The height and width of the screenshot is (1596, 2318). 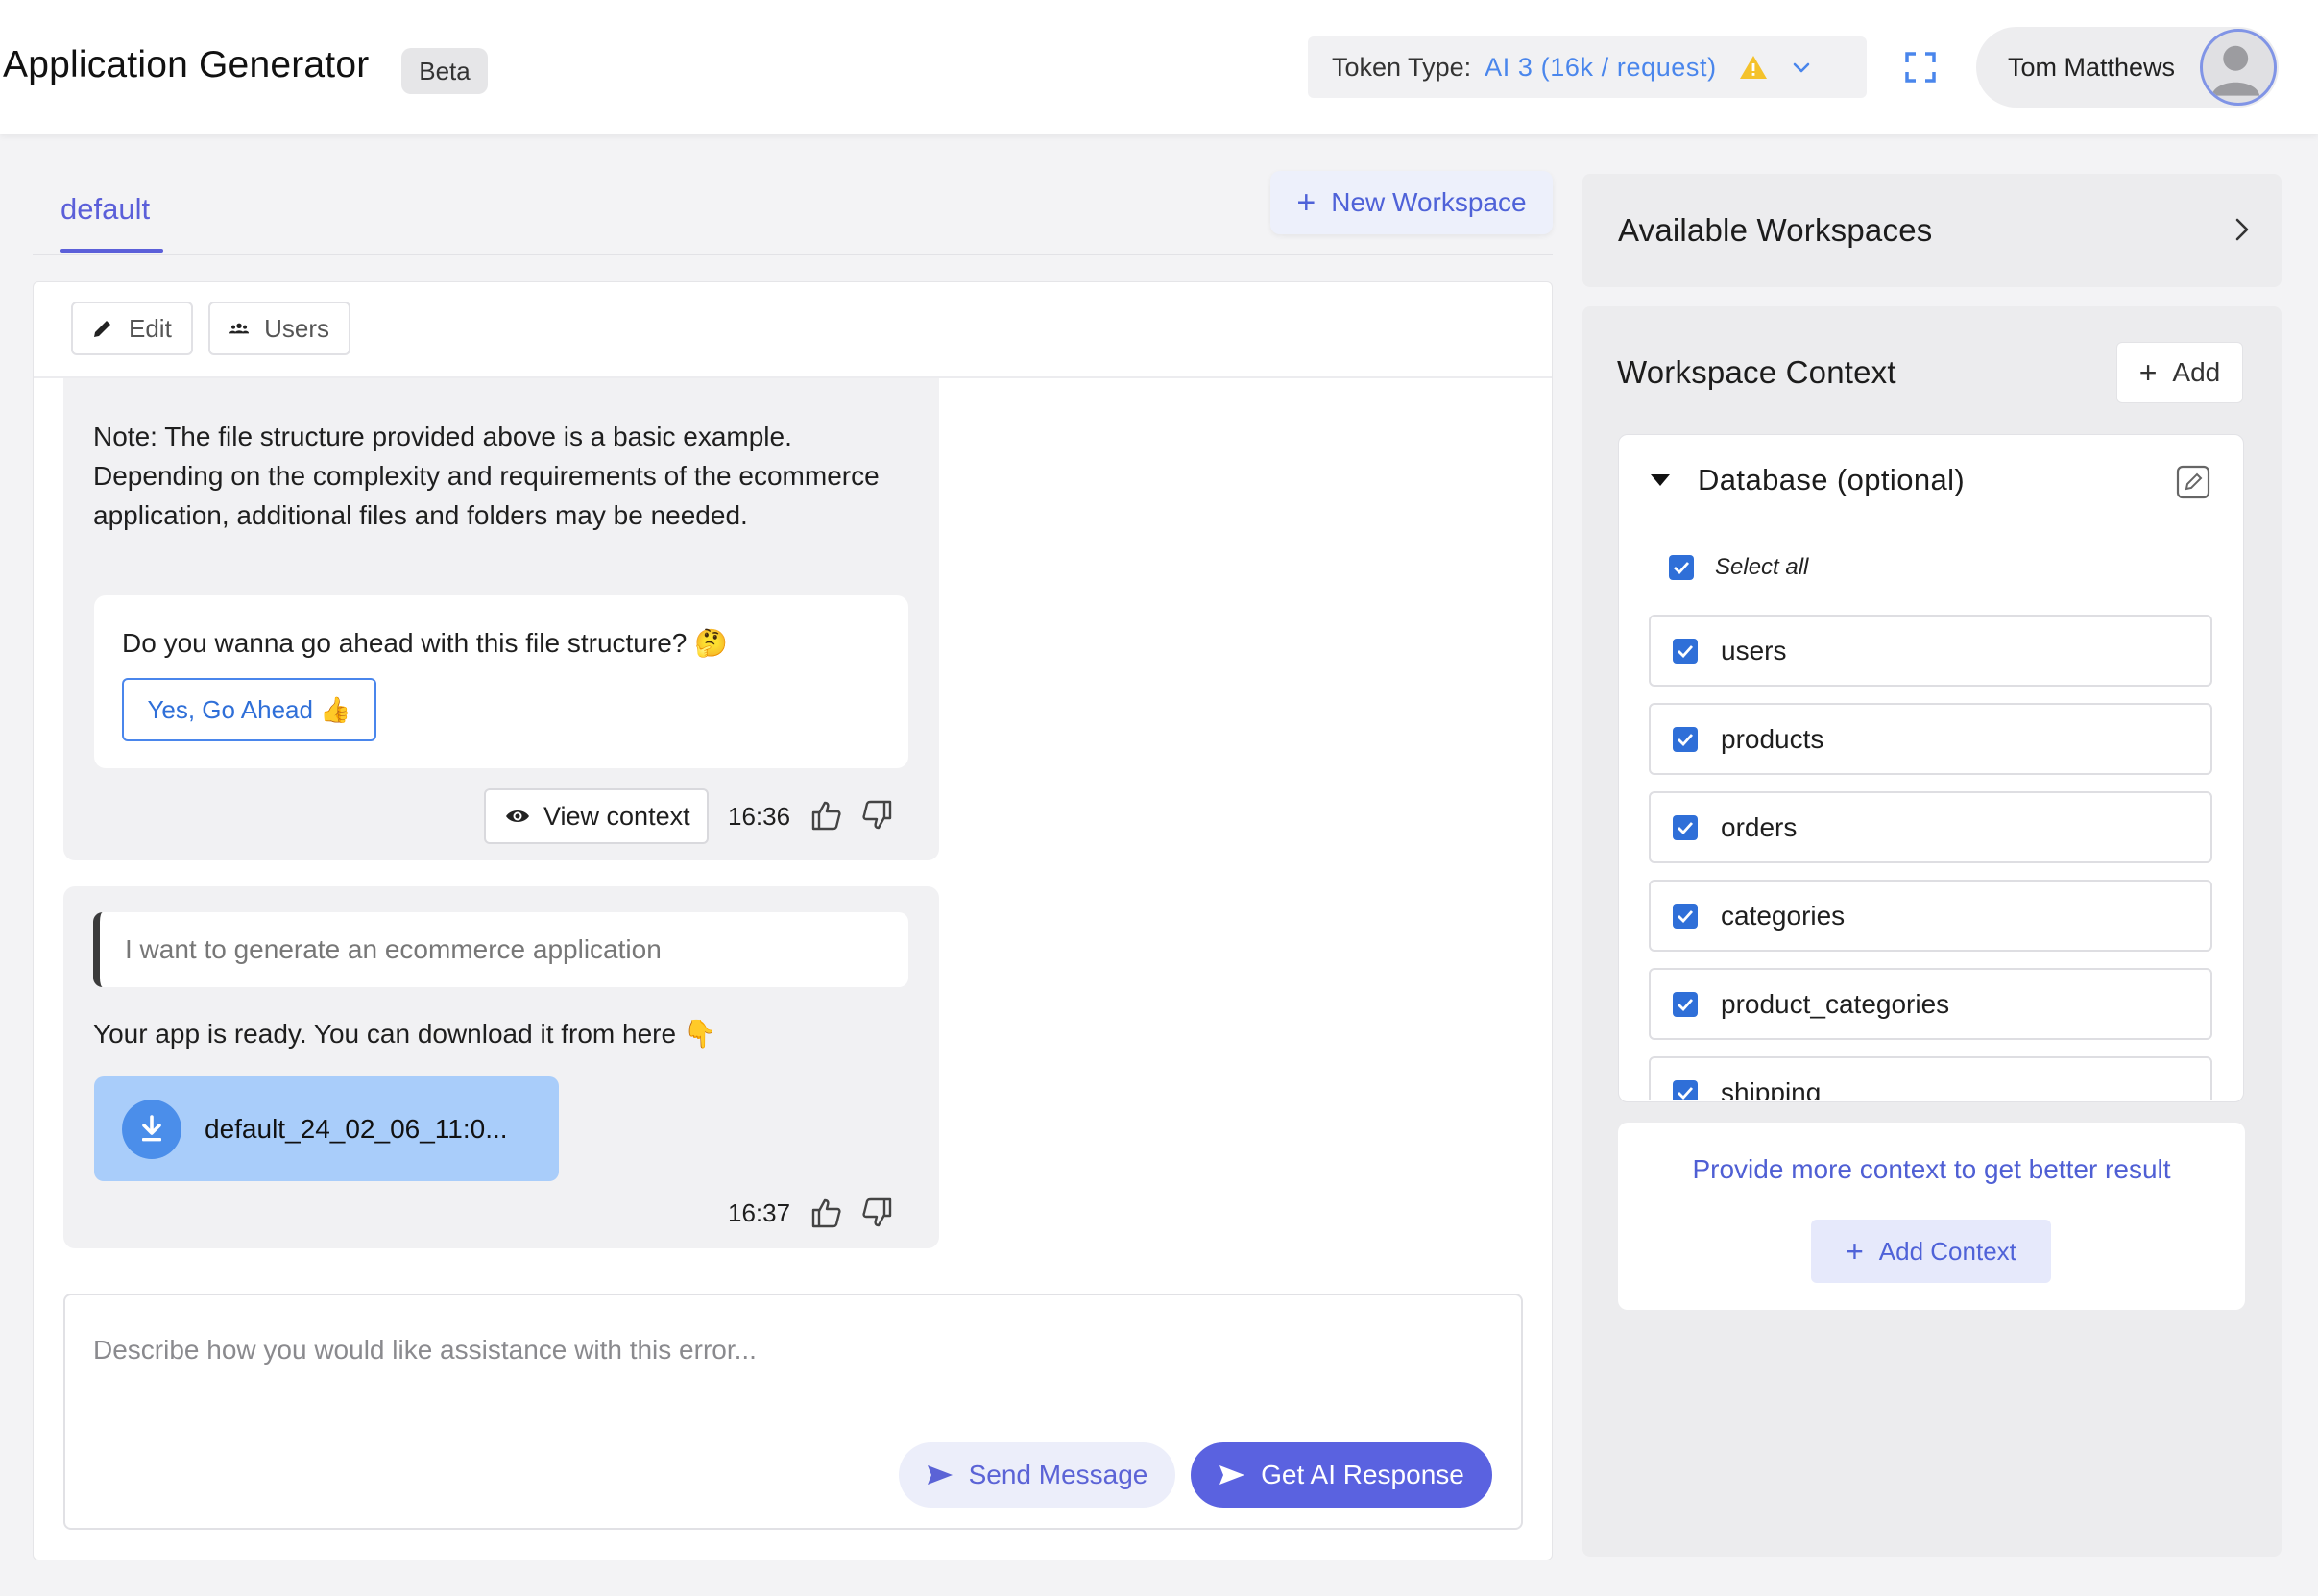 I want to click on table-item-orders: orders, so click(x=1930, y=827).